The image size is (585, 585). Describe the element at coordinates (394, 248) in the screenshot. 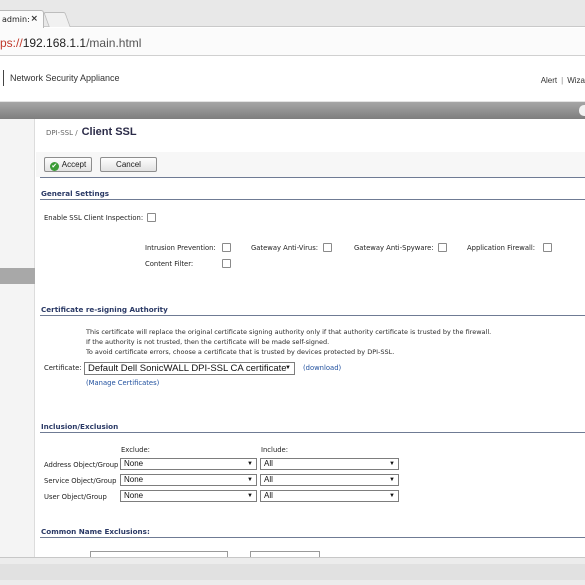

I see `gateway-antispyware-label: Gateway Anti-Spyware:` at that location.